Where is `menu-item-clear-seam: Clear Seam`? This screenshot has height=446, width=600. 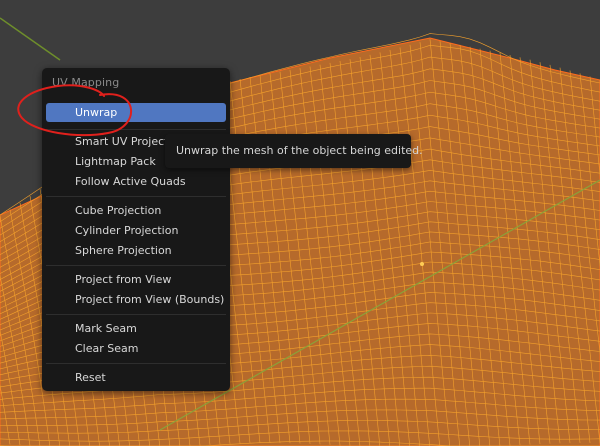
menu-item-clear-seam: Clear Seam is located at coordinates (136, 348).